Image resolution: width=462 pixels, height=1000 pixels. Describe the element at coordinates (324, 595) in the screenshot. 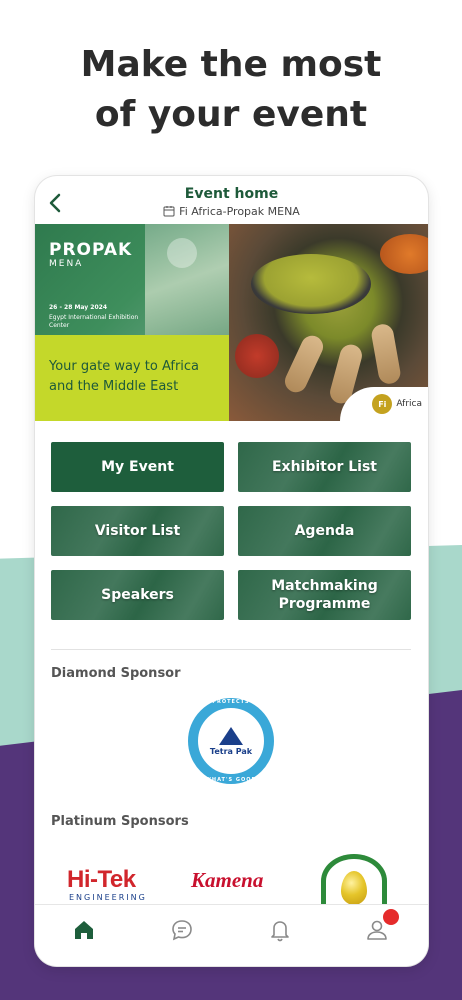

I see `tile-matchmaking-programme: Matchmaking Programme` at that location.